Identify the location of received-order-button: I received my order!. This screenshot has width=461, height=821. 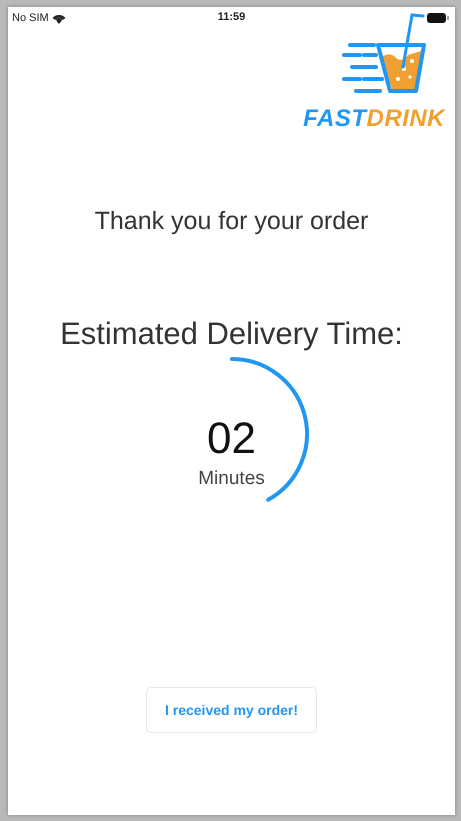
(232, 710).